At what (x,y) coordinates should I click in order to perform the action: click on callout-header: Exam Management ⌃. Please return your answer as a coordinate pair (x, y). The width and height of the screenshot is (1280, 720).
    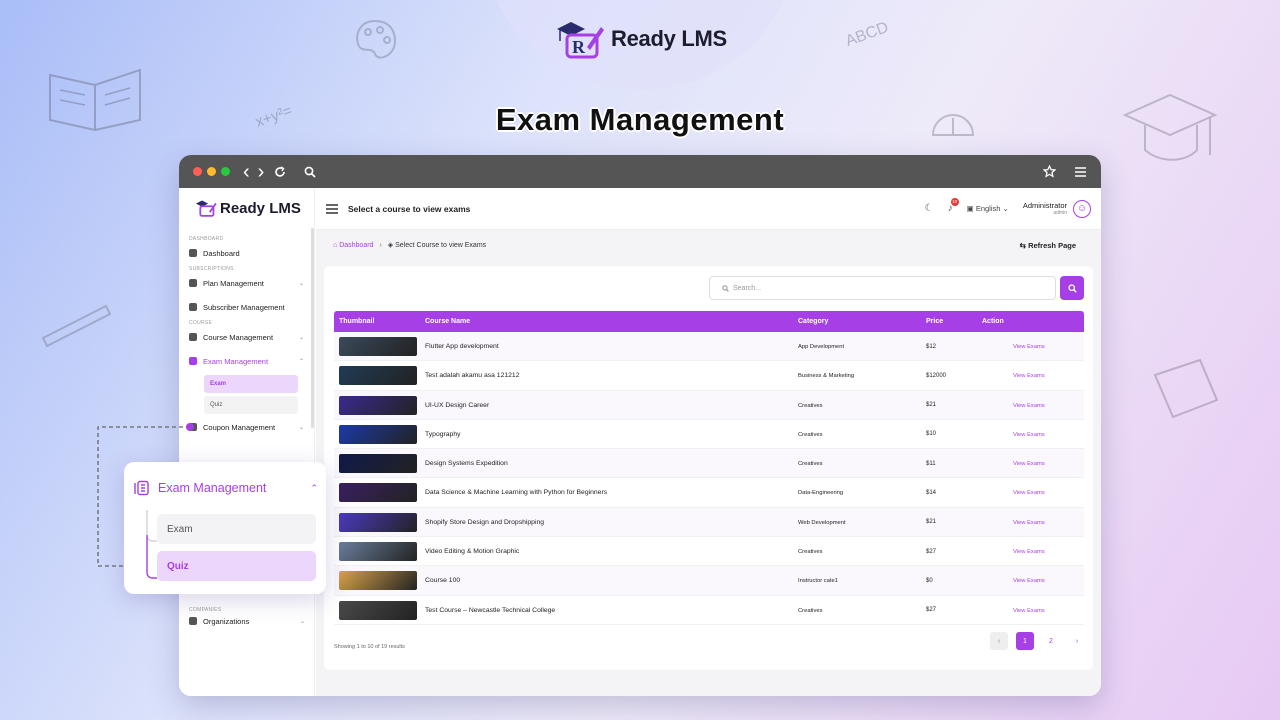
    Looking at the image, I should click on (225, 488).